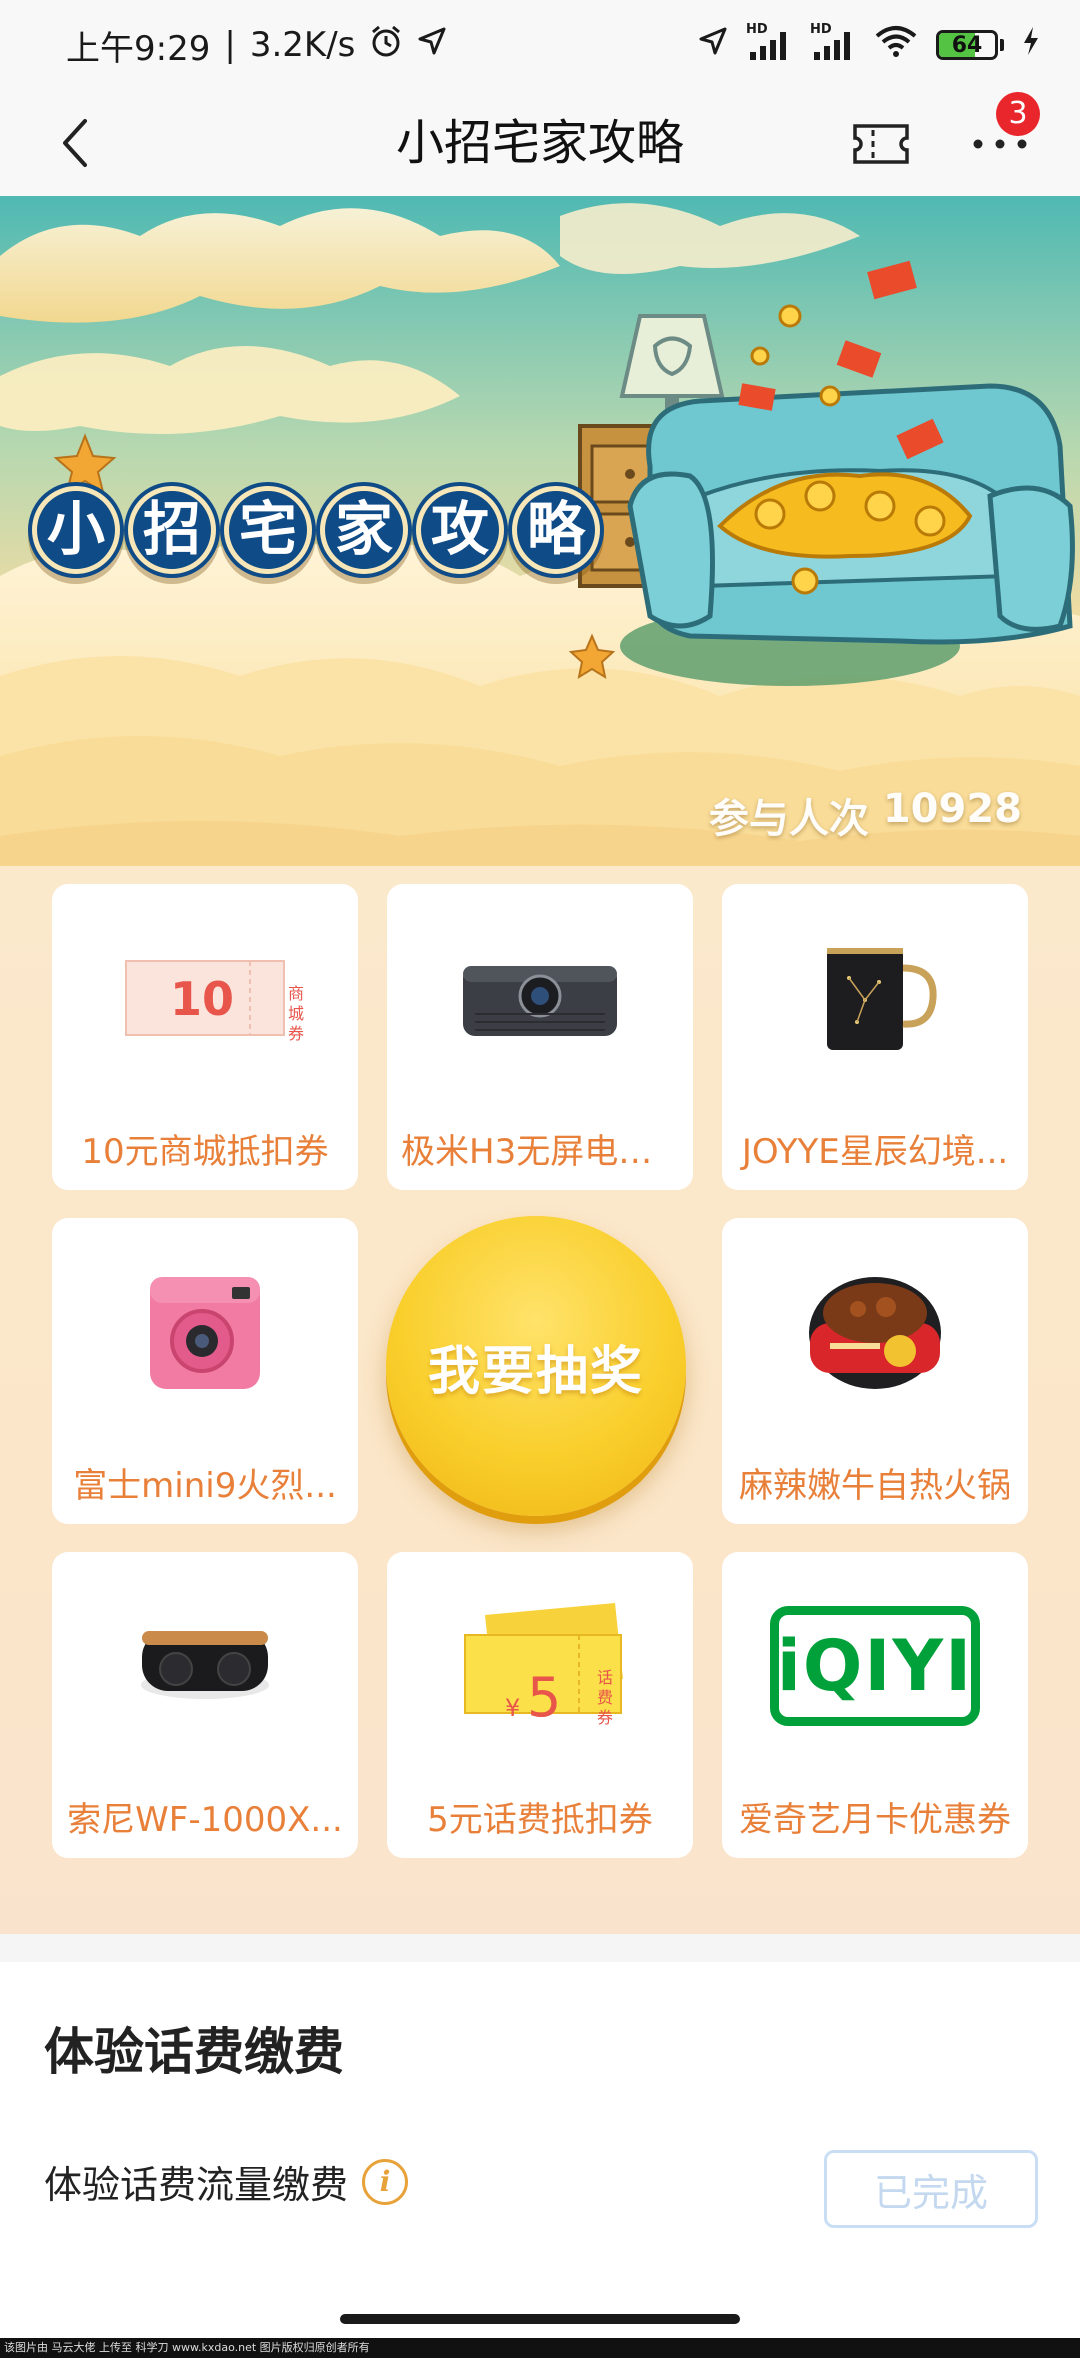 The width and height of the screenshot is (1080, 2358). Describe the element at coordinates (875, 1486) in the screenshot. I see `prize-label: 麻辣嫩牛自热火锅` at that location.